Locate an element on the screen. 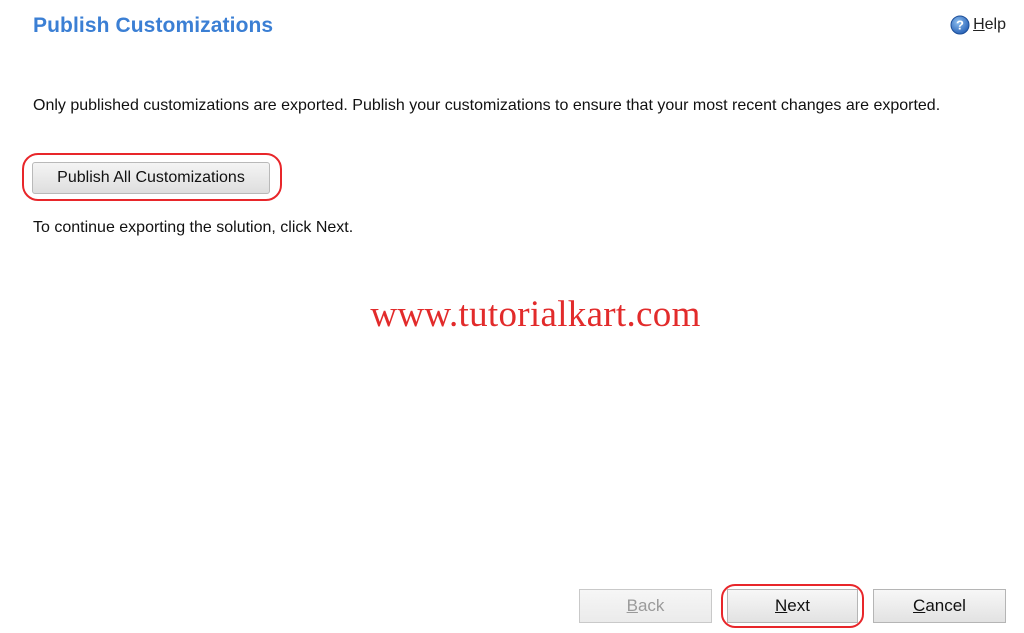 The image size is (1024, 633). cancel-button: Cancel is located at coordinates (939, 606).